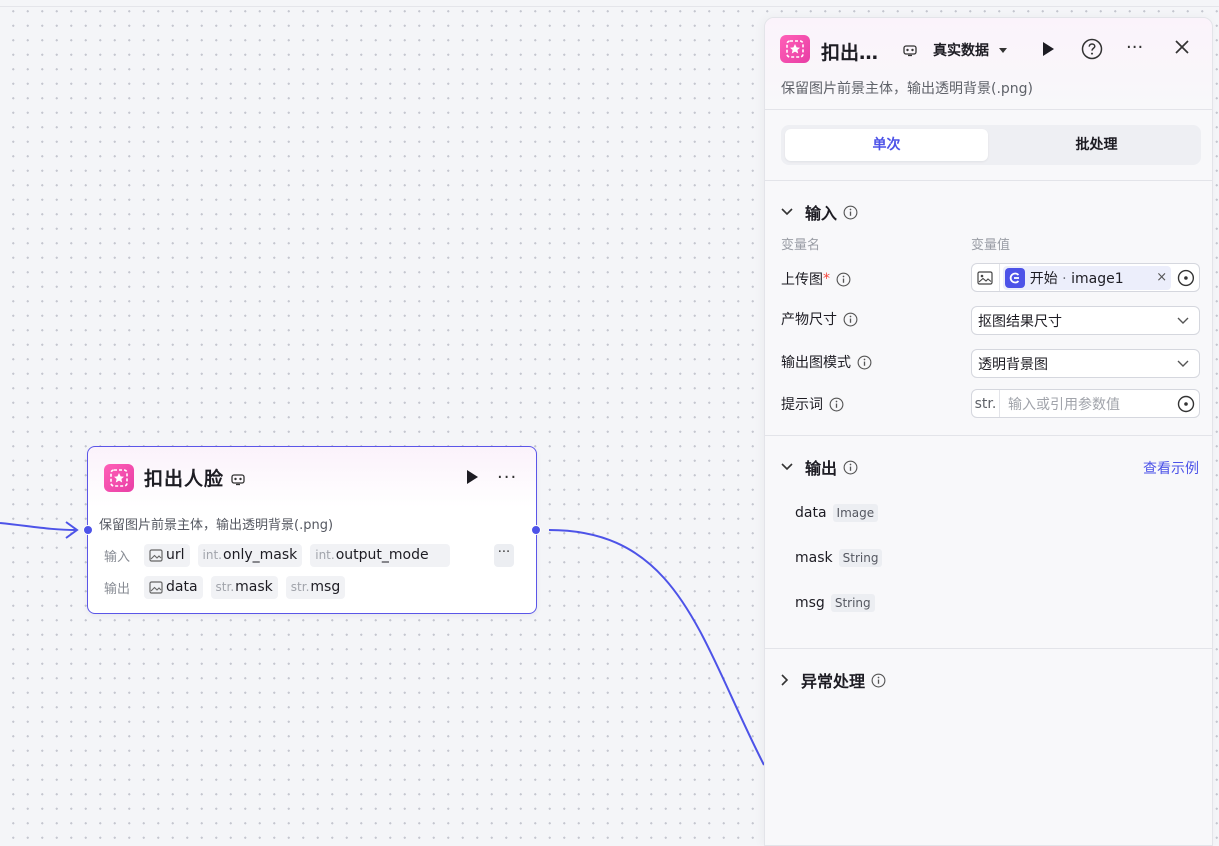 The height and width of the screenshot is (846, 1219). I want to click on type-prefix: str., so click(986, 403).